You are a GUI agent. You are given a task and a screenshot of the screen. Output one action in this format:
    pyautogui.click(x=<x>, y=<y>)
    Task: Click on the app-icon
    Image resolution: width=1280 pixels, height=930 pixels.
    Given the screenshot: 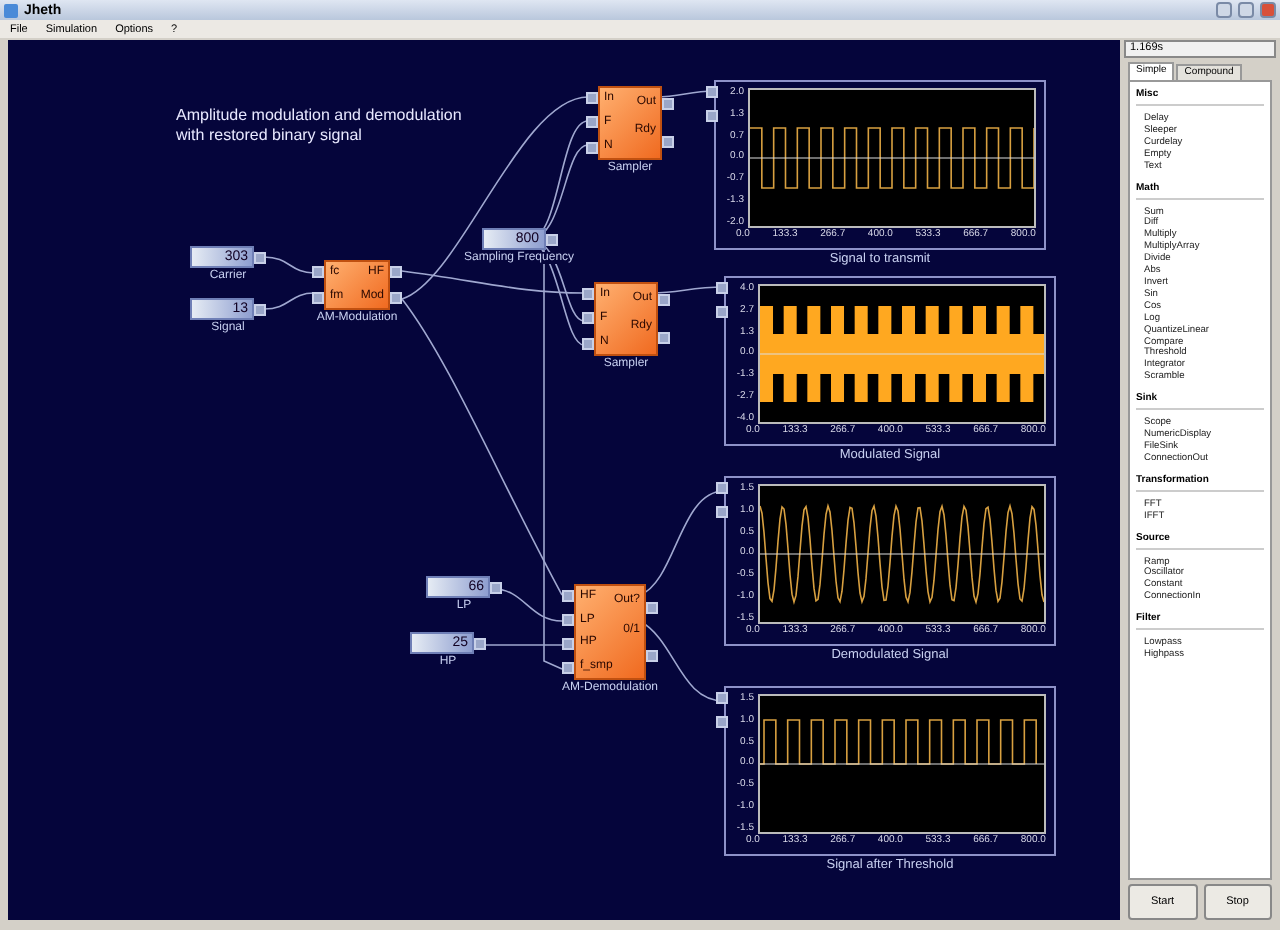 What is the action you would take?
    pyautogui.click(x=11, y=10)
    